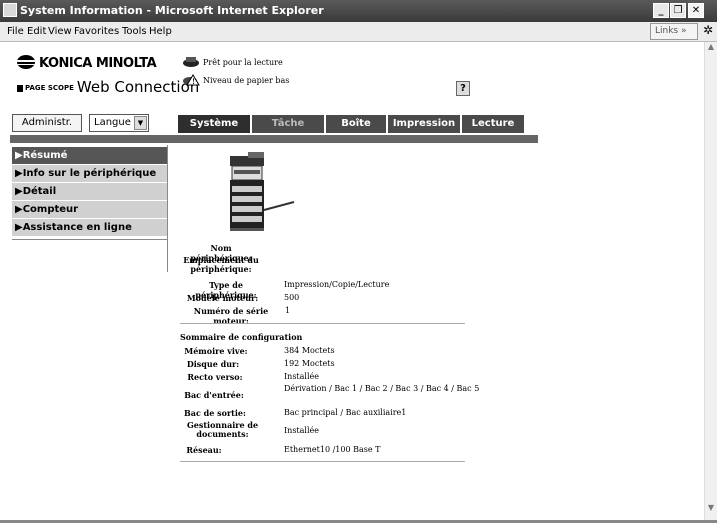 Image resolution: width=717 pixels, height=523 pixels. Describe the element at coordinates (89, 210) in the screenshot. I see `sidebar-item-counter: ▶Compteur` at that location.